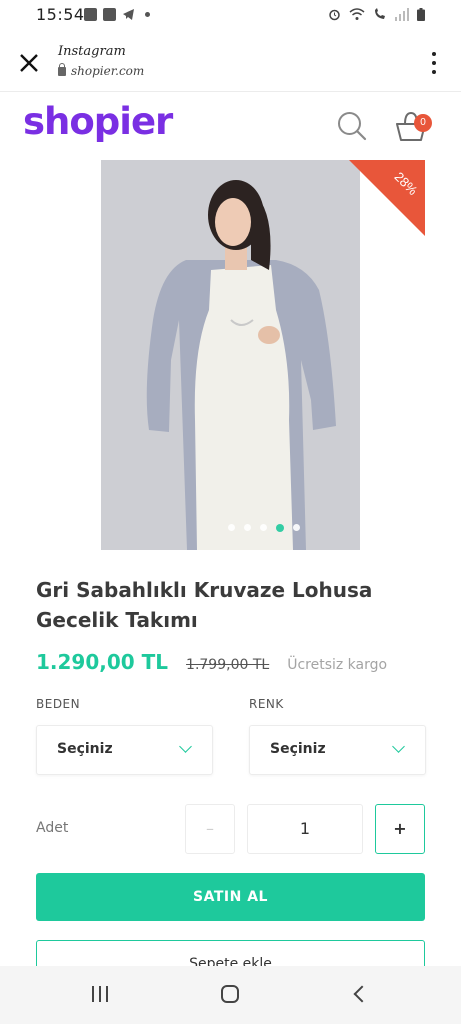 Image resolution: width=461 pixels, height=1024 pixels. What do you see at coordinates (352, 126) in the screenshot?
I see `search-icon` at bounding box center [352, 126].